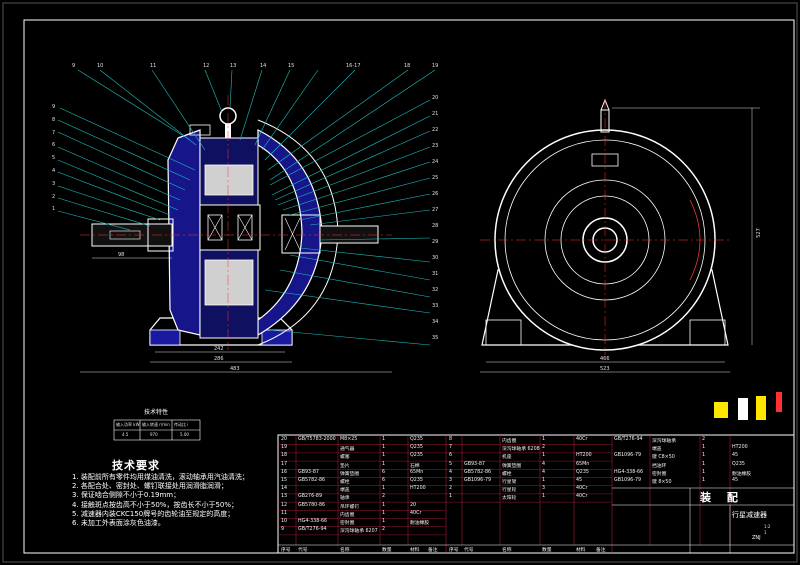  What do you see at coordinates (74, 66) in the screenshot?
I see `balloon-top-9: 9` at bounding box center [74, 66].